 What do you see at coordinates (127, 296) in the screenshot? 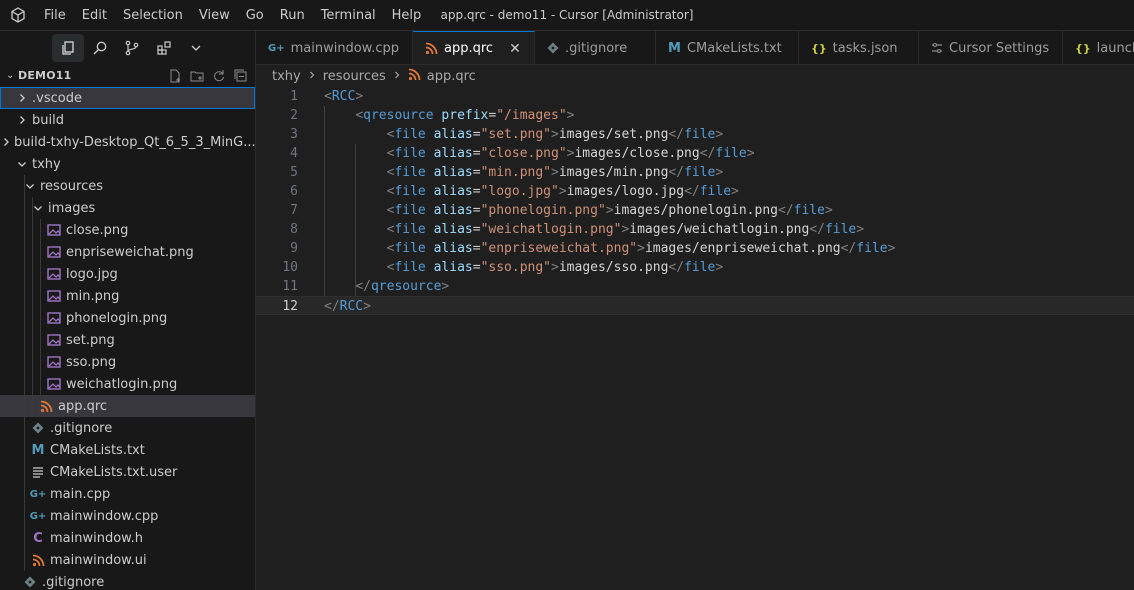
I see `tree-file: min.png` at bounding box center [127, 296].